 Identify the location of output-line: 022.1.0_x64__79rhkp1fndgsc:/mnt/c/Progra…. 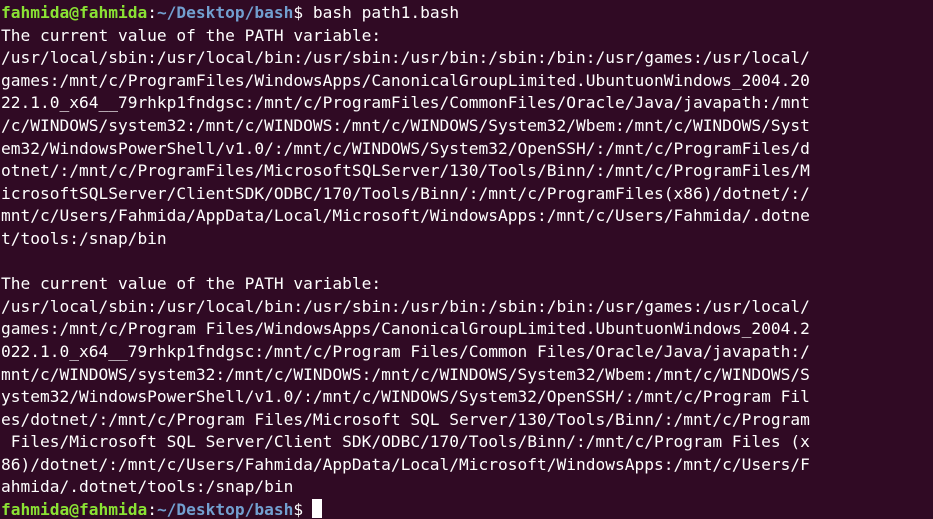
(405, 351).